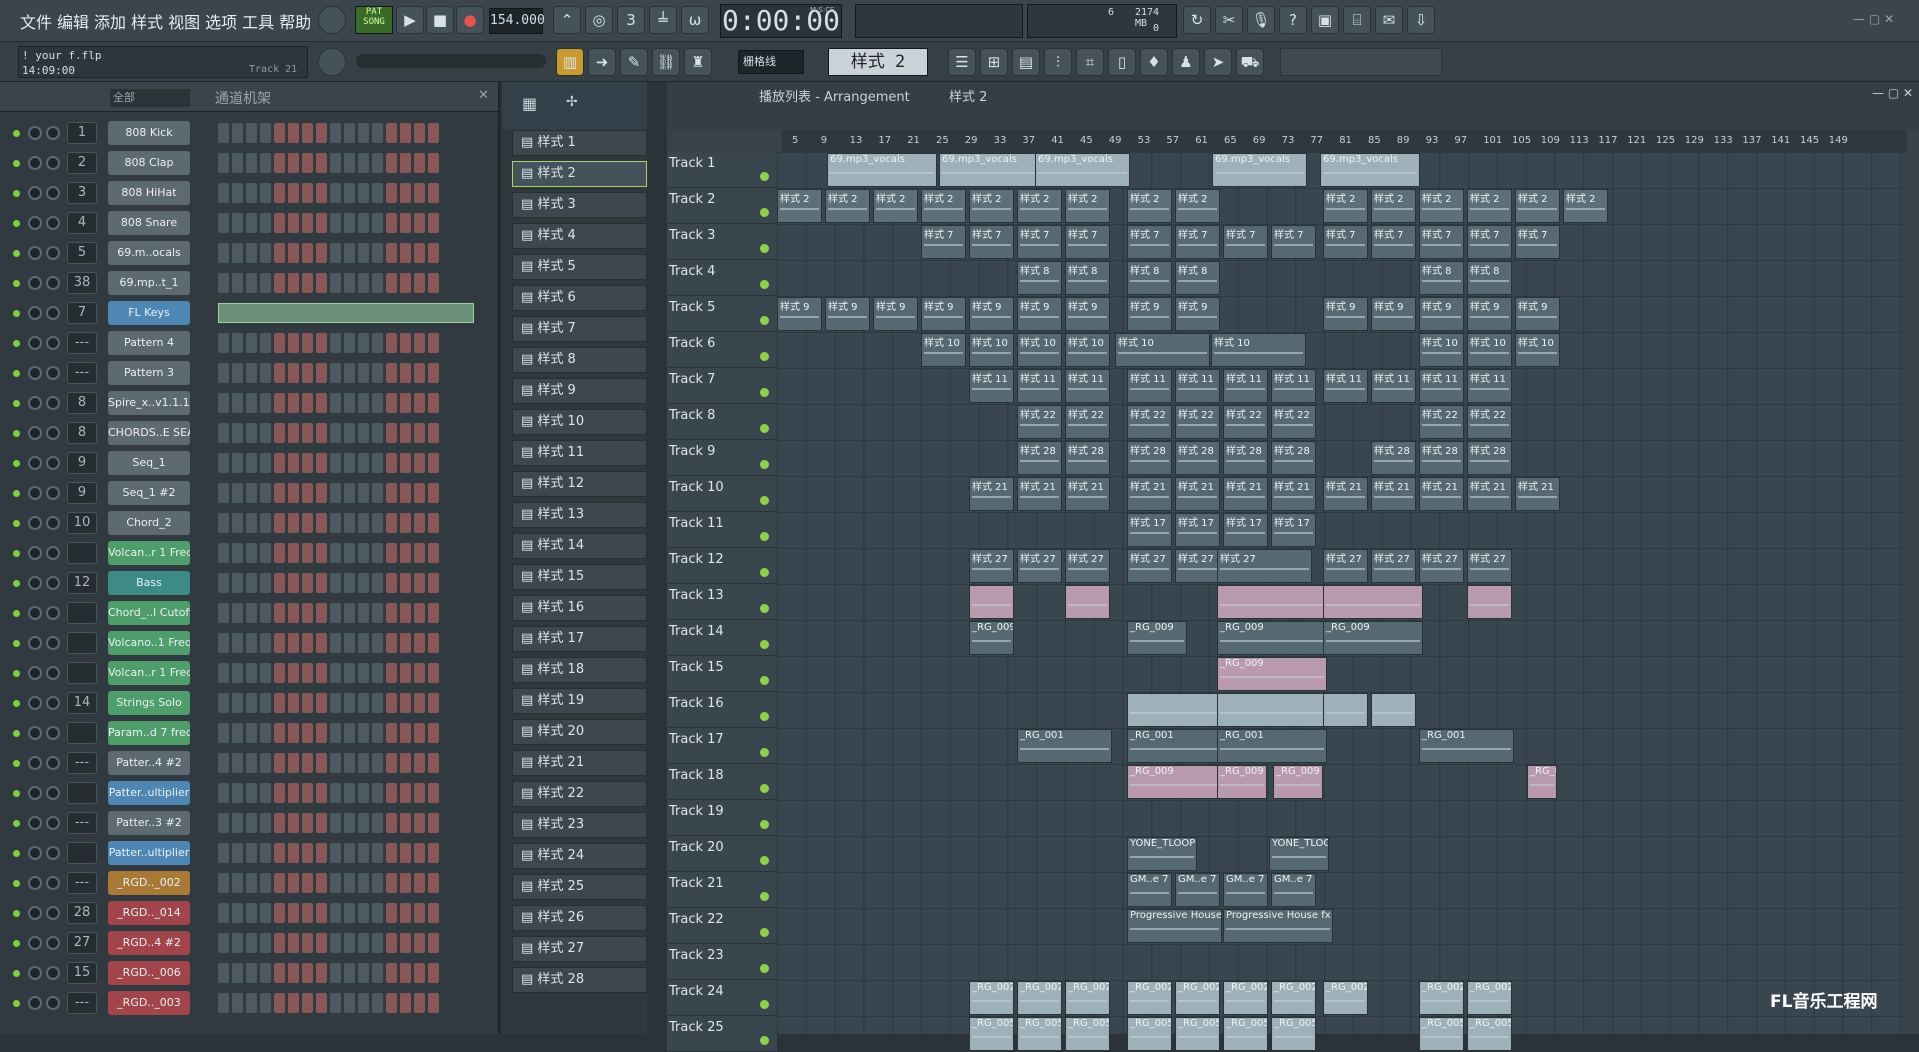 This screenshot has width=1919, height=1052. I want to click on channel-row: 9 Seq_1 #2, so click(250, 493).